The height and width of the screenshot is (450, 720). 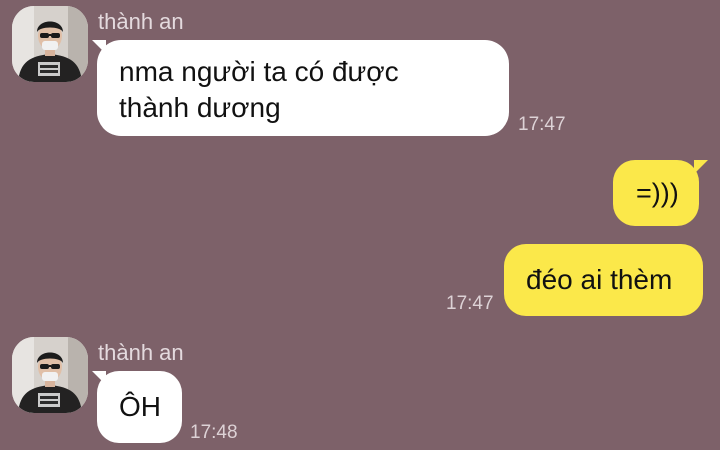 What do you see at coordinates (259, 71) in the screenshot?
I see `message-text: nma người ta có được` at bounding box center [259, 71].